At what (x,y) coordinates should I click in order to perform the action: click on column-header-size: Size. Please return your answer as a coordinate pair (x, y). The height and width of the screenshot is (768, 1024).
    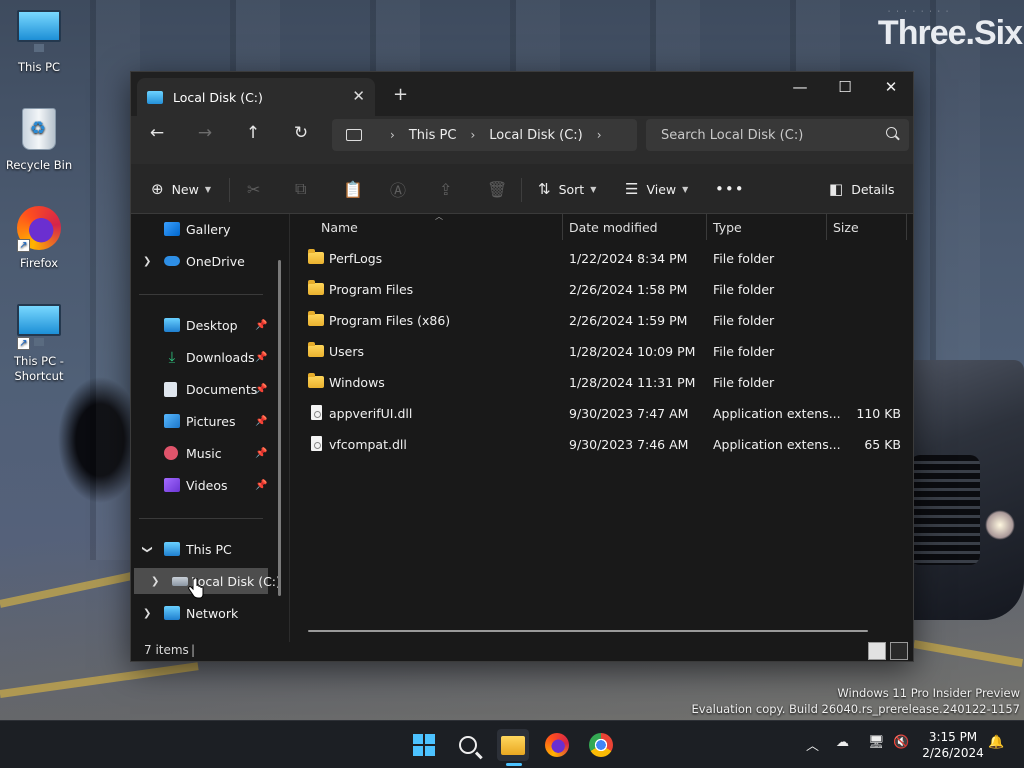
    Looking at the image, I should click on (846, 227).